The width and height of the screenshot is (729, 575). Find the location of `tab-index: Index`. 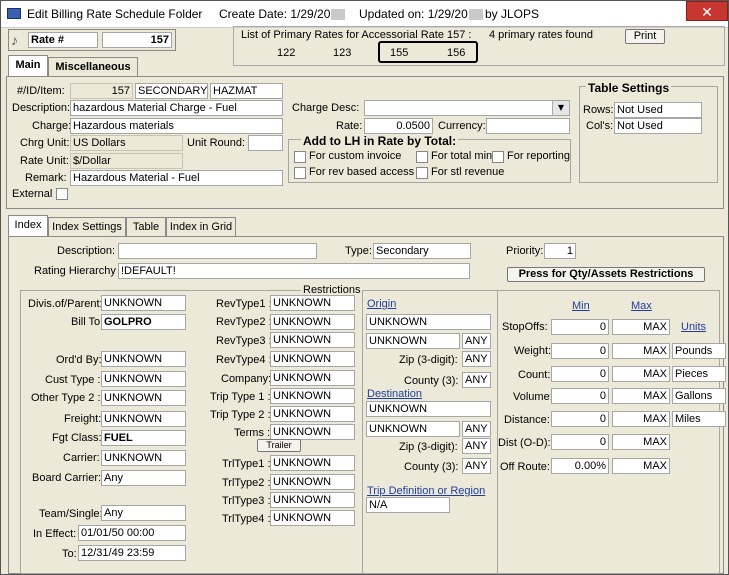

tab-index: Index is located at coordinates (28, 226).